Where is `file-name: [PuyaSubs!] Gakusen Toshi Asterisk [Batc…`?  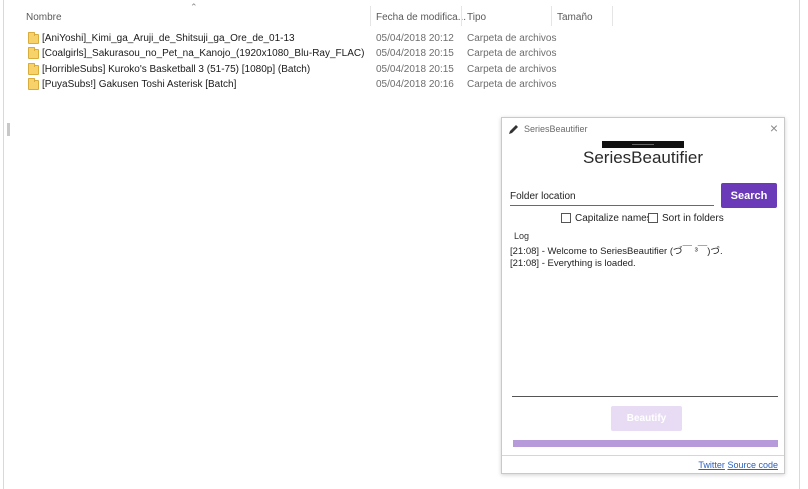 file-name: [PuyaSubs!] Gakusen Toshi Asterisk [Batc… is located at coordinates (139, 84).